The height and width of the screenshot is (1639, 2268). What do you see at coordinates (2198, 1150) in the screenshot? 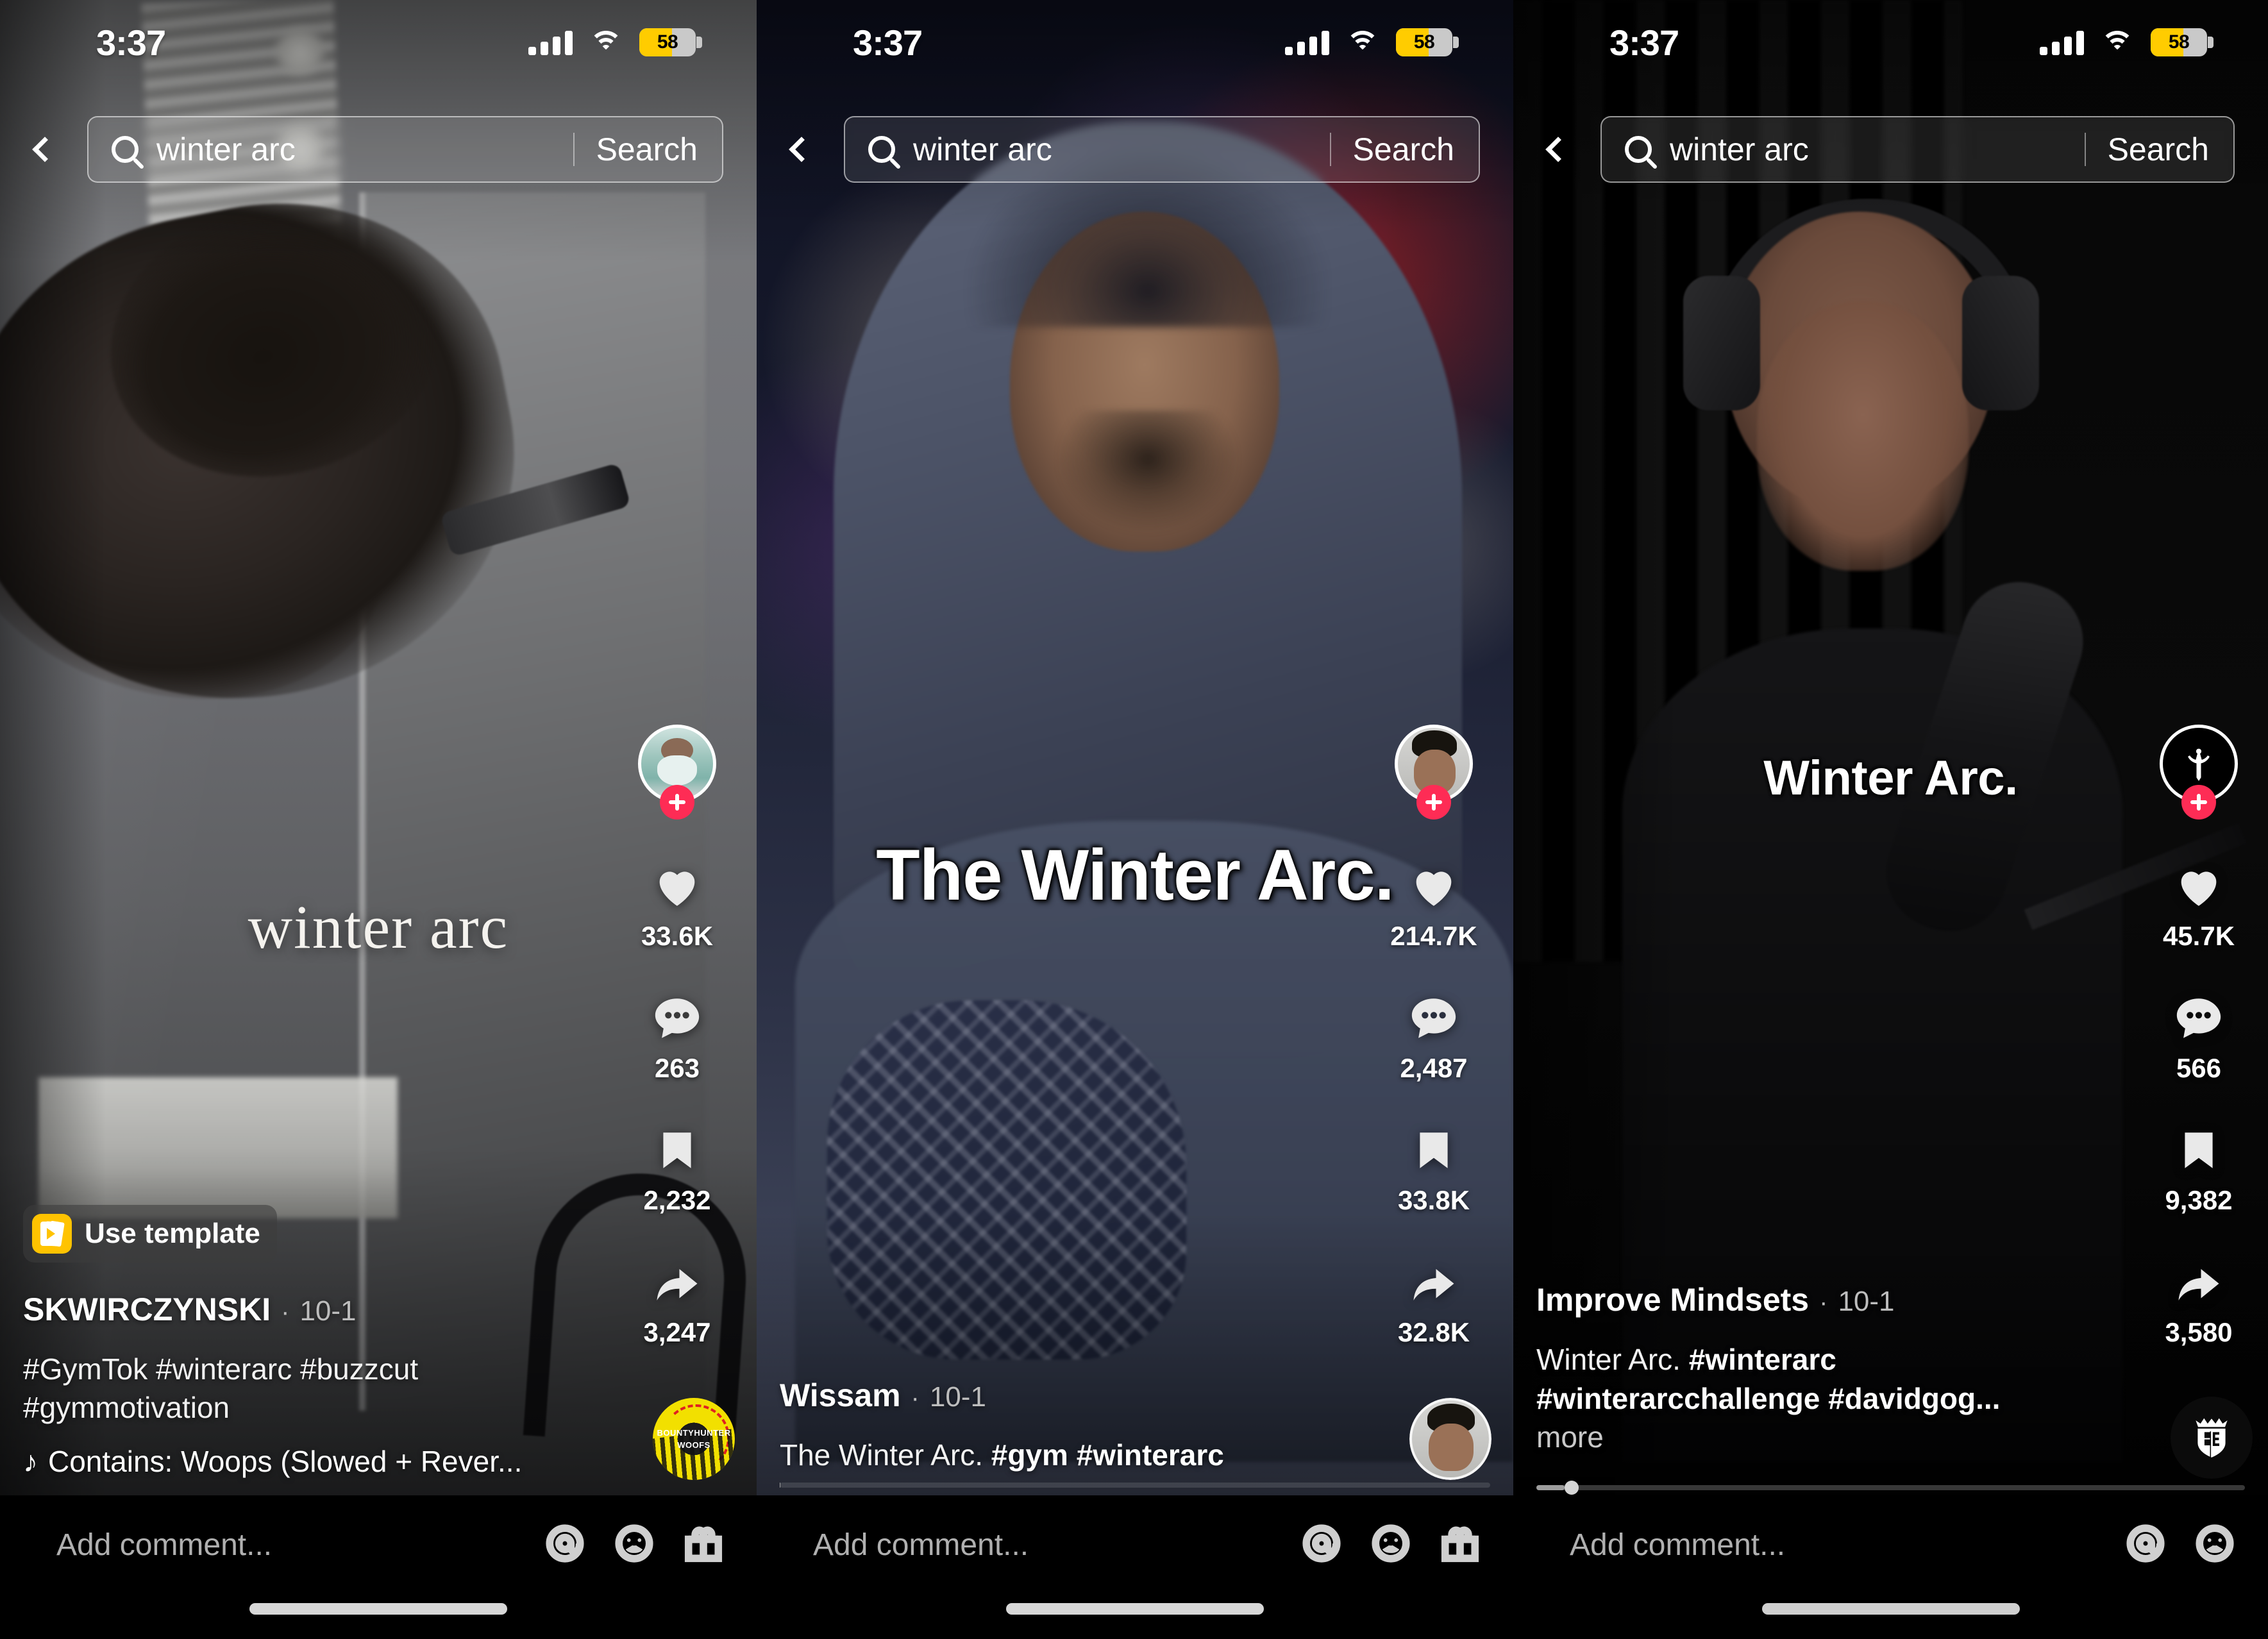
I see `bookmark-icon` at bounding box center [2198, 1150].